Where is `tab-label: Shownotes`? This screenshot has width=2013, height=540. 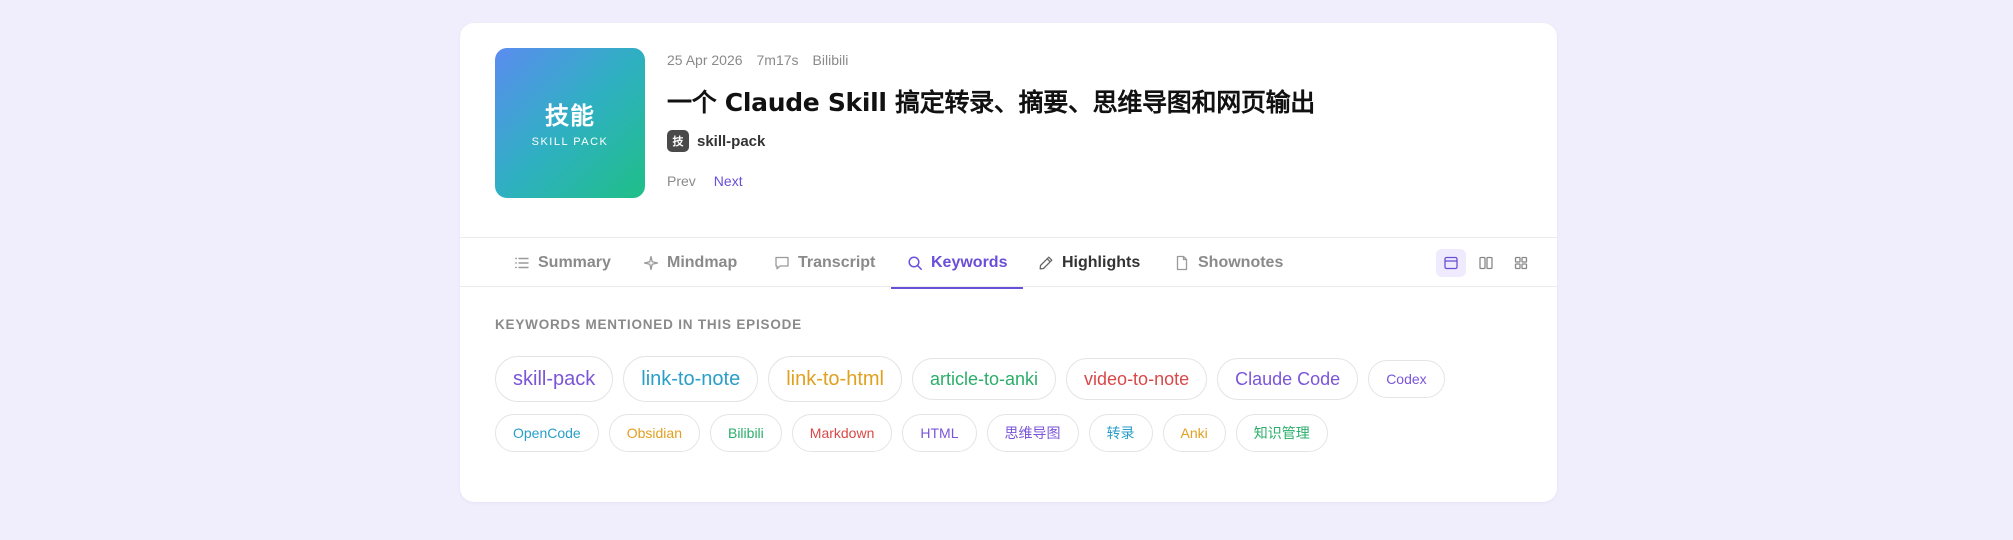 tab-label: Shownotes is located at coordinates (1241, 262).